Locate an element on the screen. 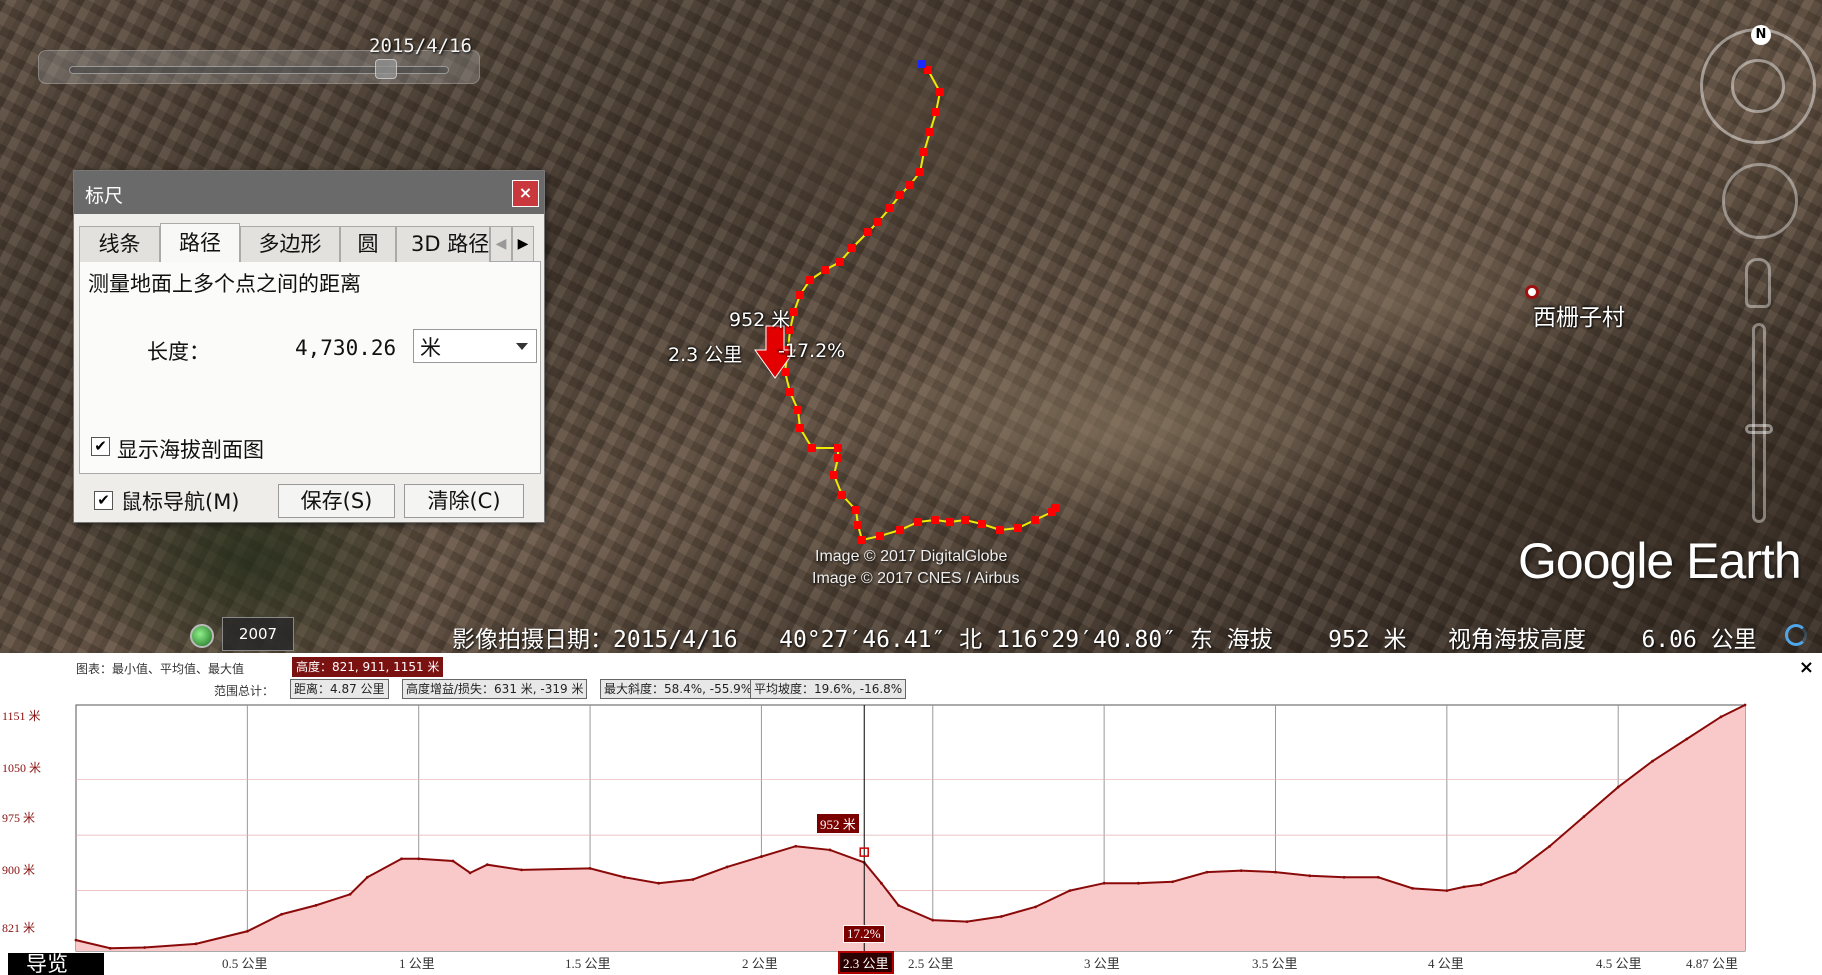 The image size is (1822, 975). show-profile-checkbox: ✔ is located at coordinates (100, 446).